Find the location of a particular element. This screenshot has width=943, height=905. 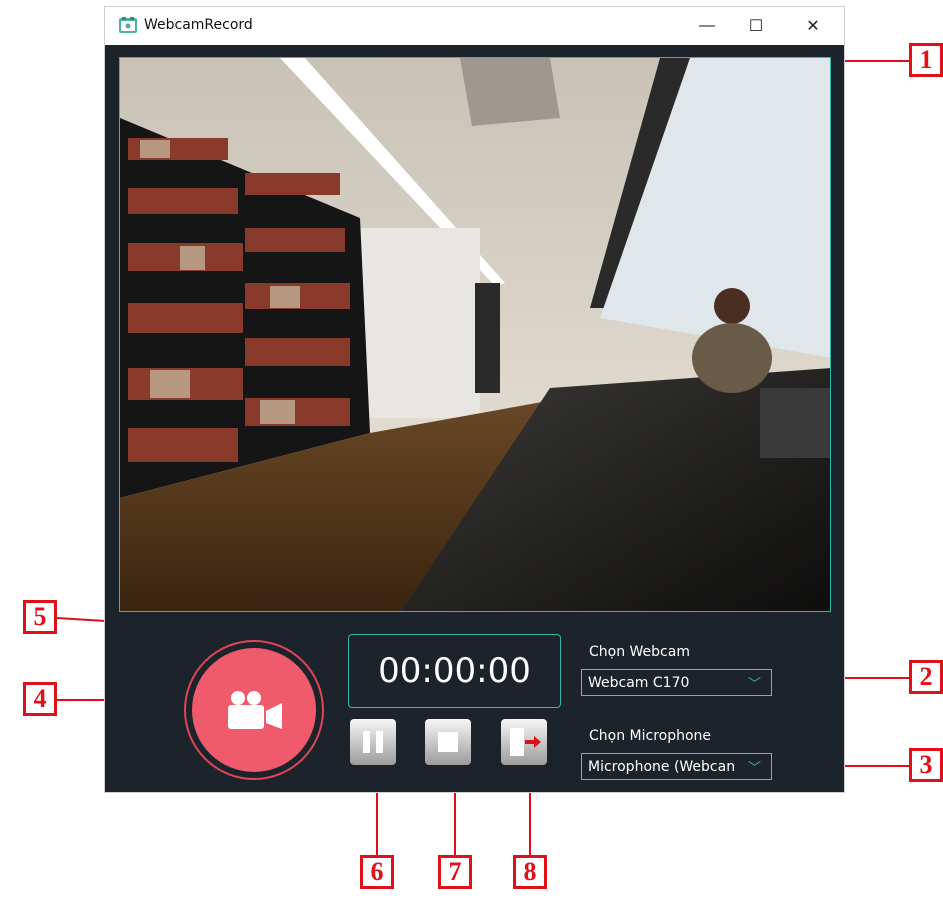

webcam-label: Chọn Webcam is located at coordinates (639, 652).